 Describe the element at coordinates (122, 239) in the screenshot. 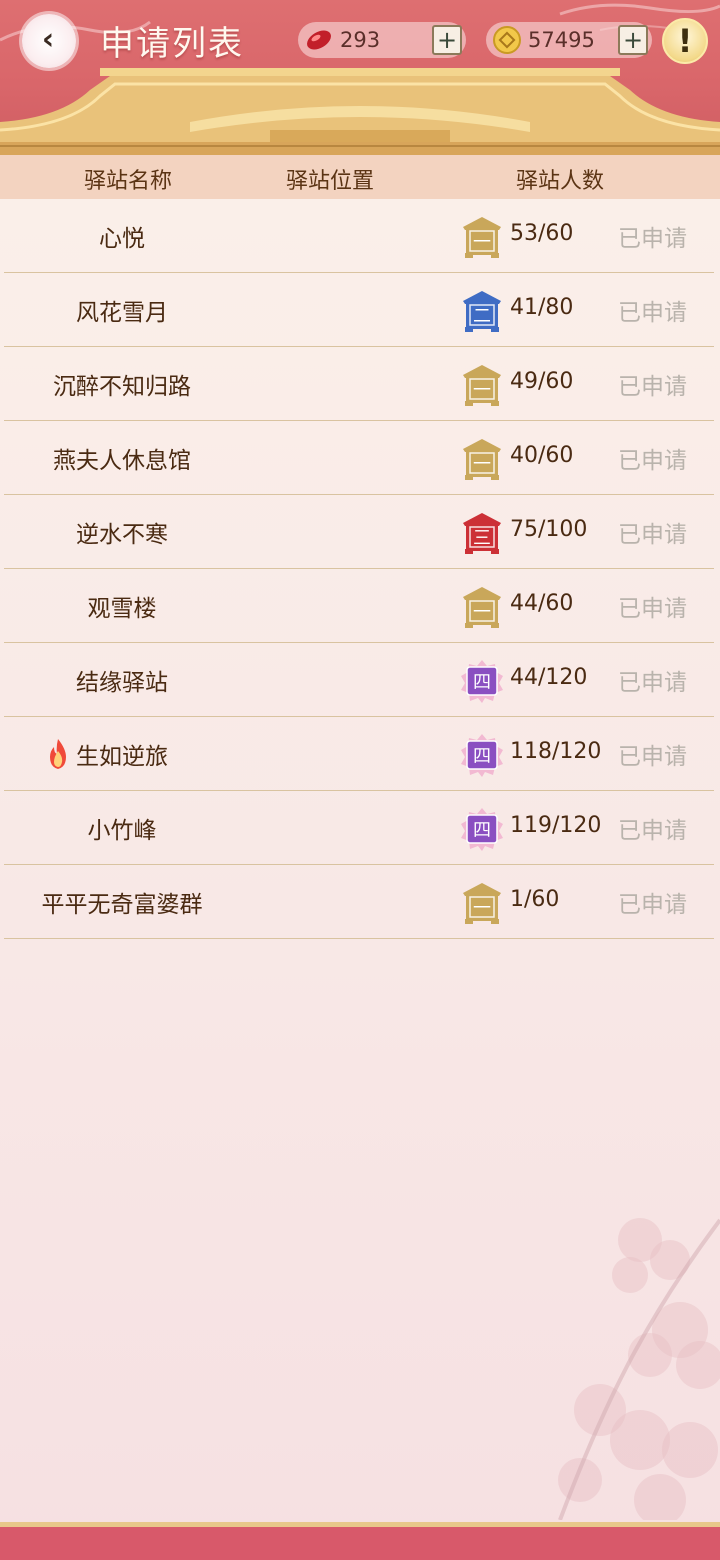

I see `station-name: 心悦` at that location.